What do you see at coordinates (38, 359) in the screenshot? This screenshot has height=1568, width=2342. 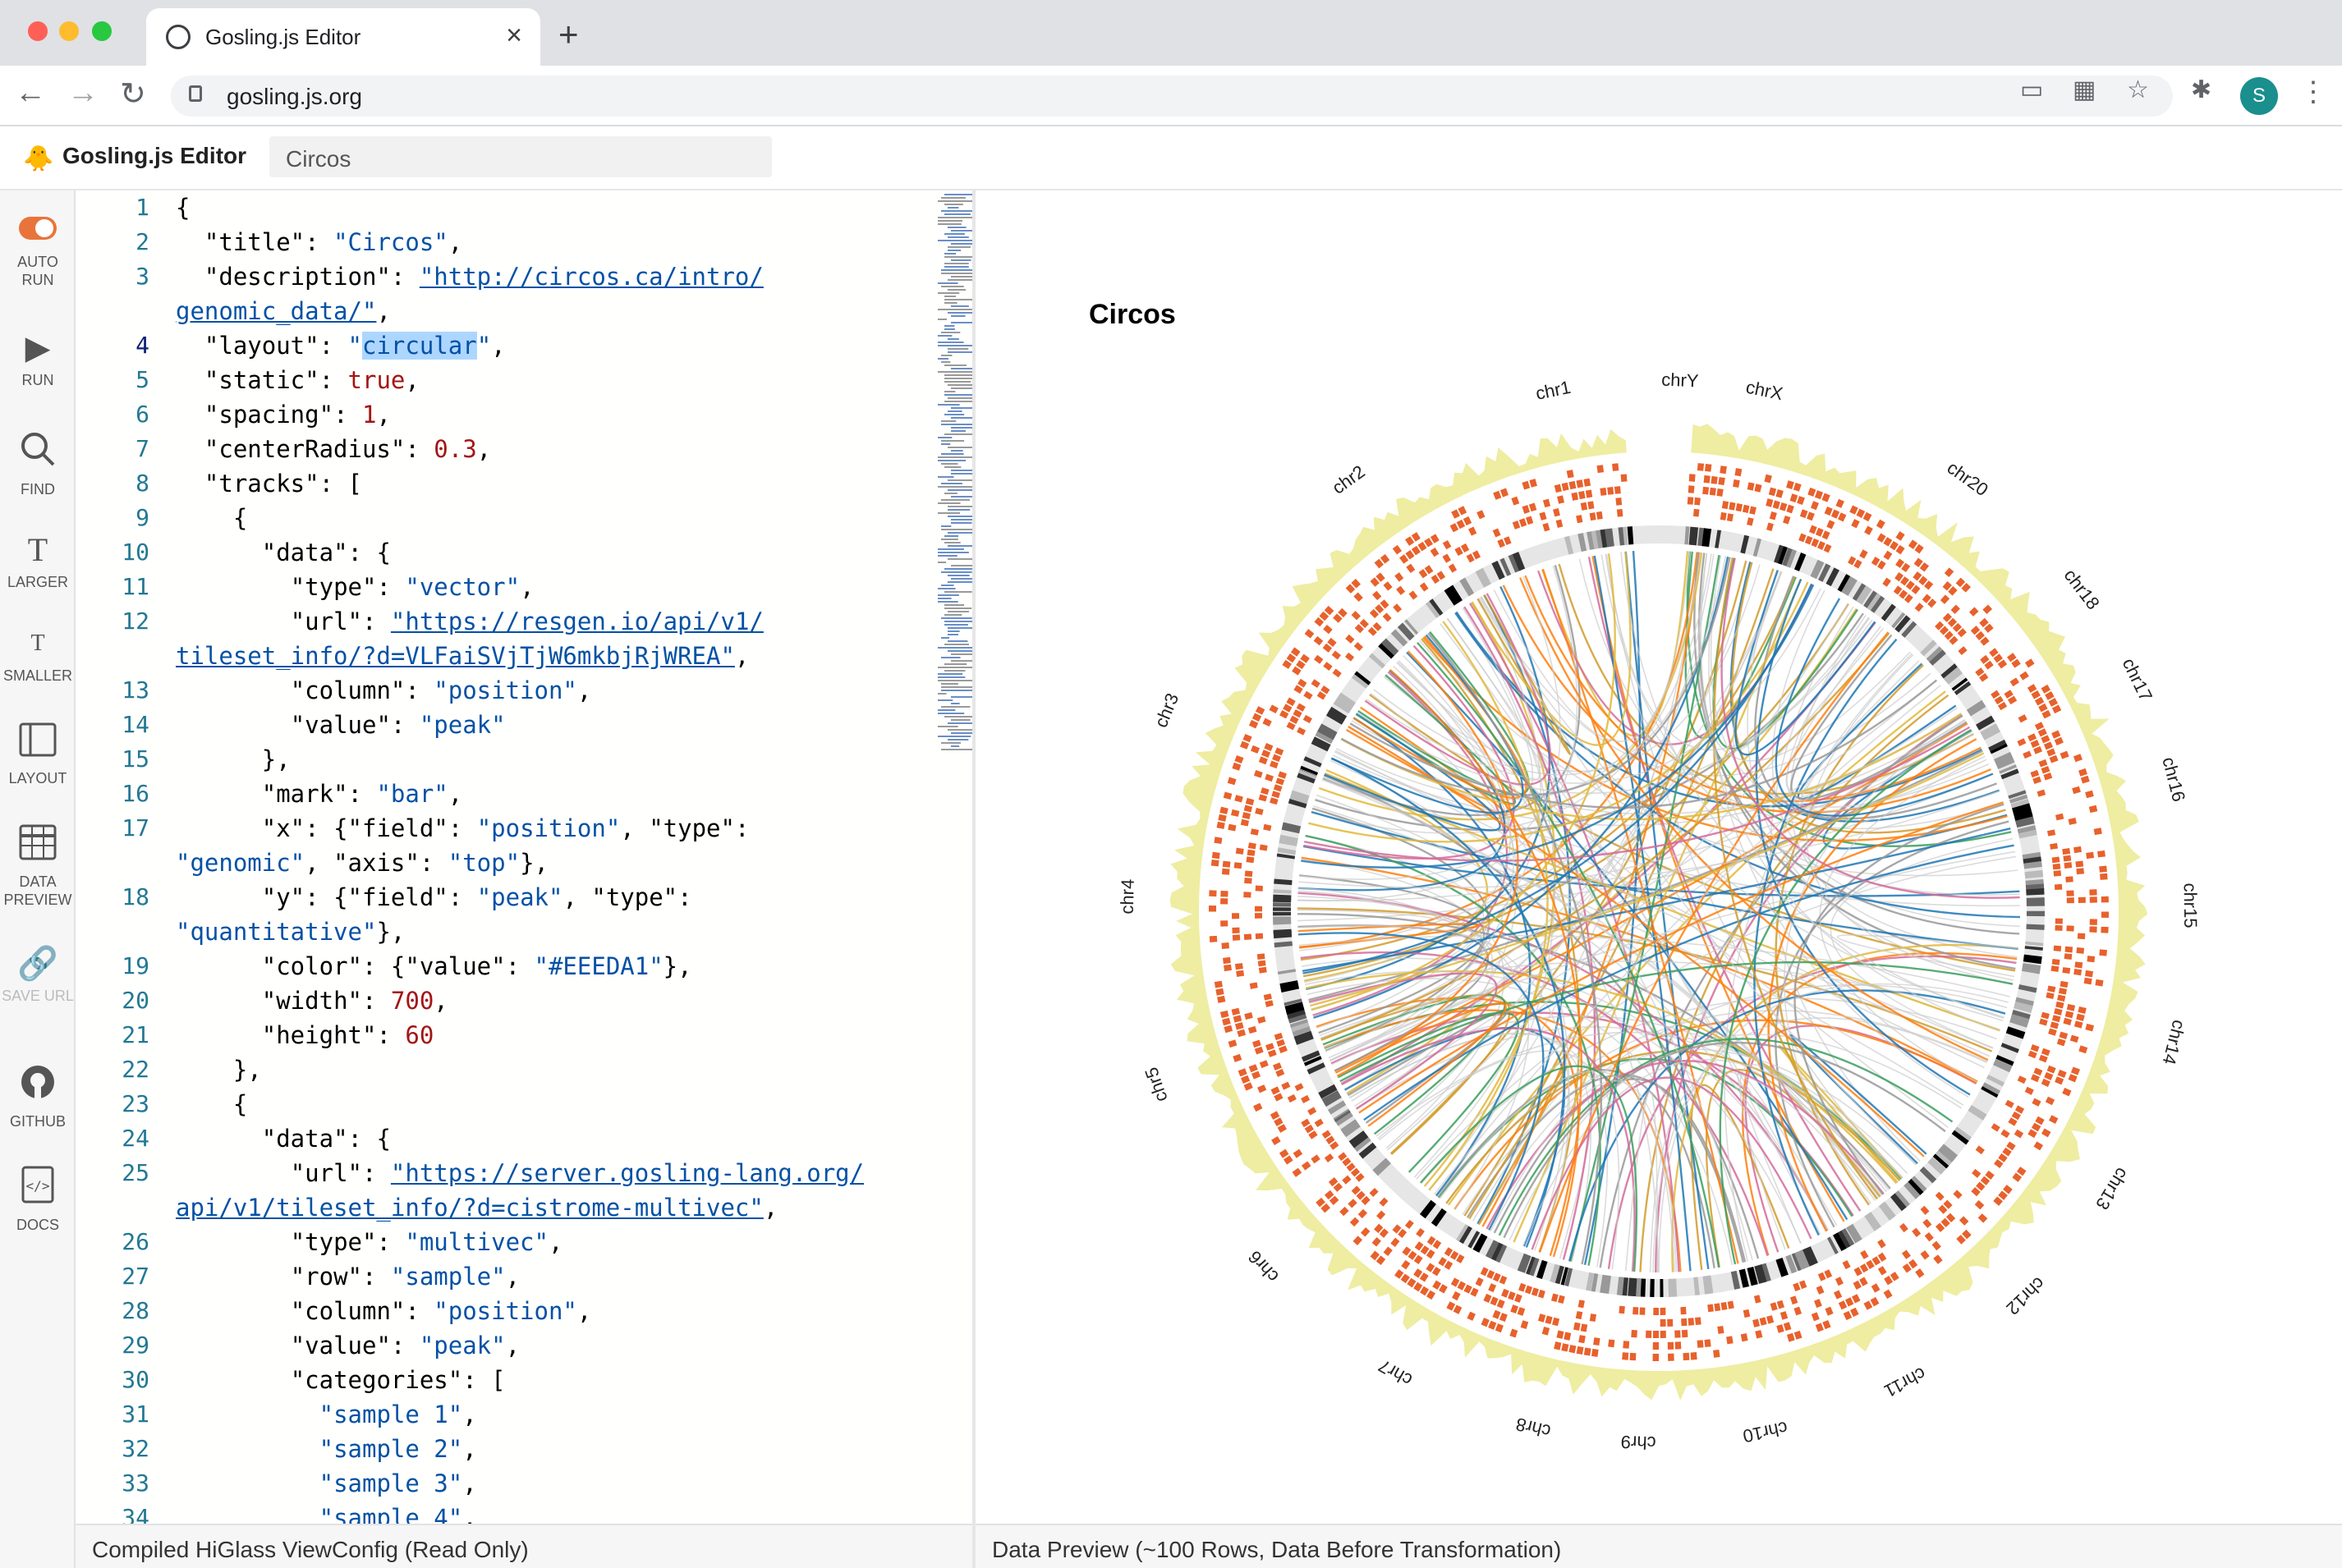 I see `run-button: ▶ RUN` at bounding box center [38, 359].